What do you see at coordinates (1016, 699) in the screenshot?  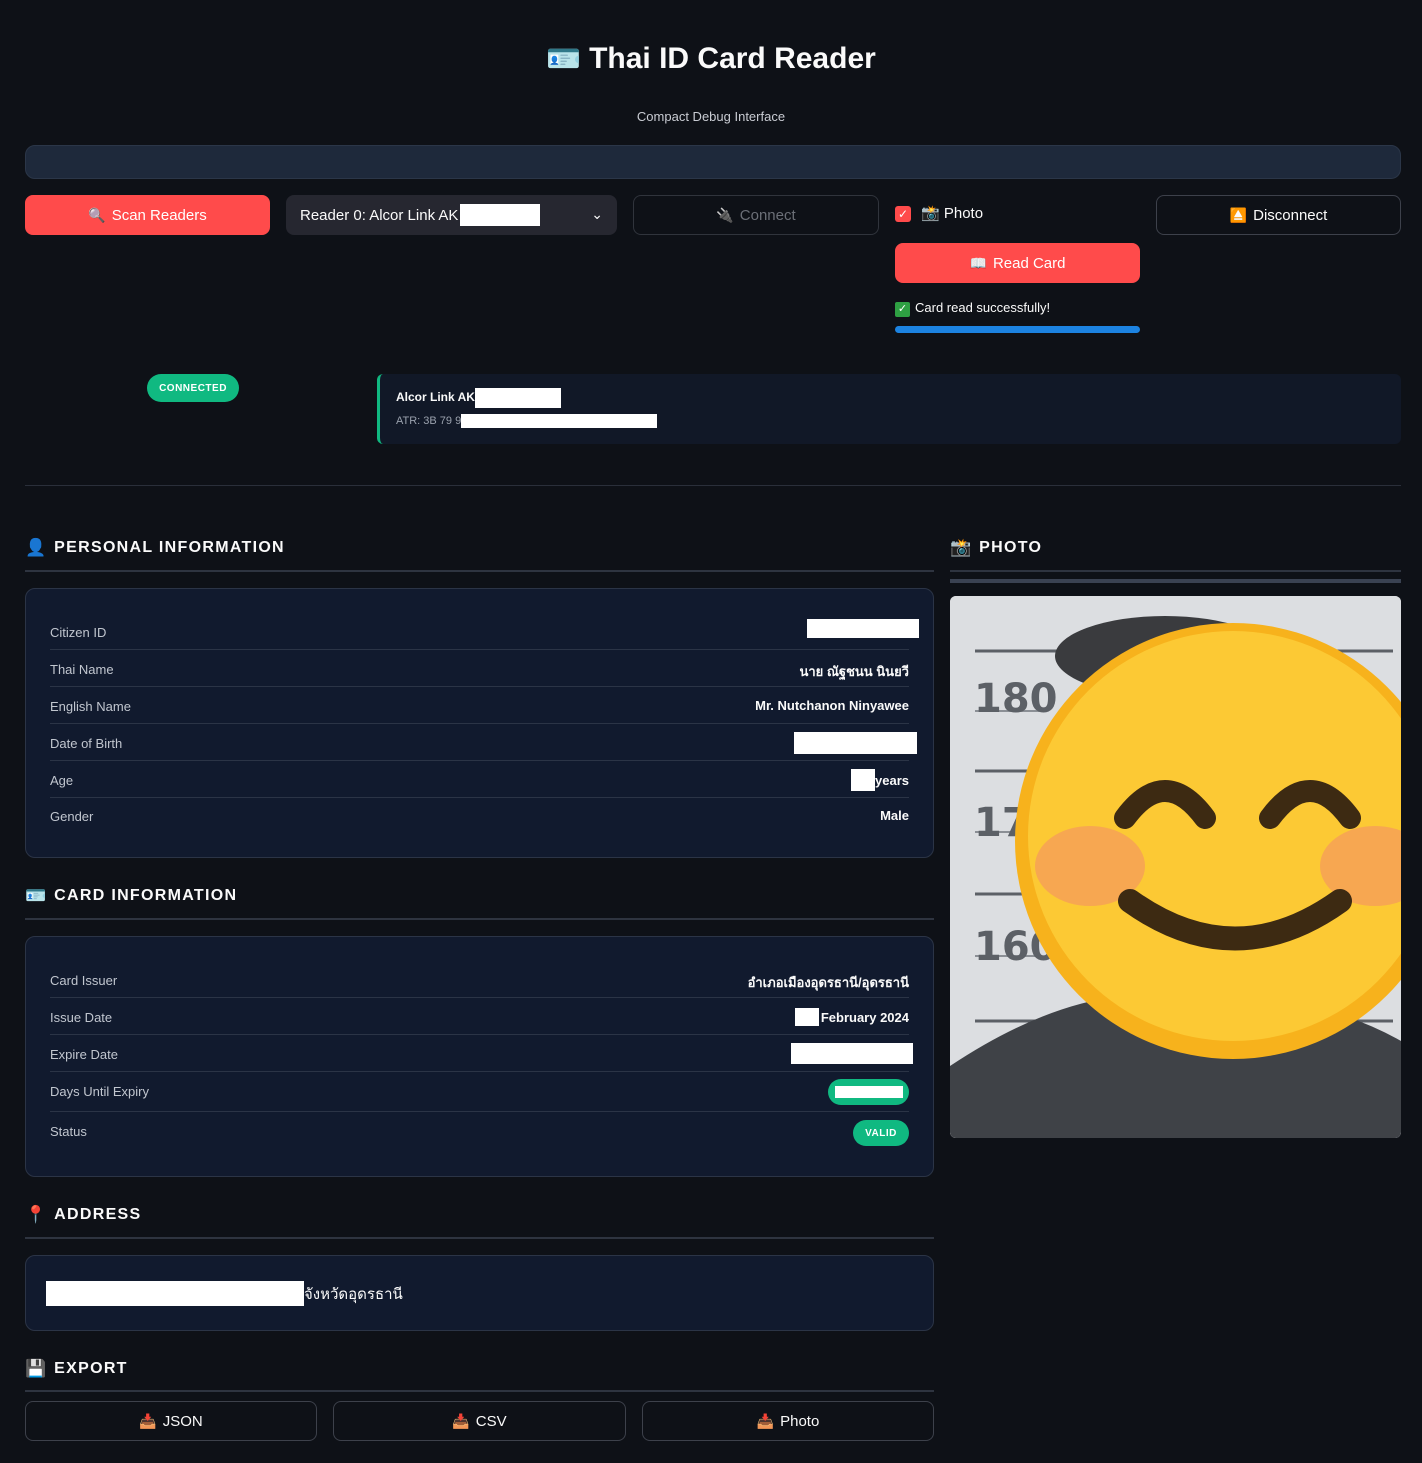 I see `height-mark-180: 180` at bounding box center [1016, 699].